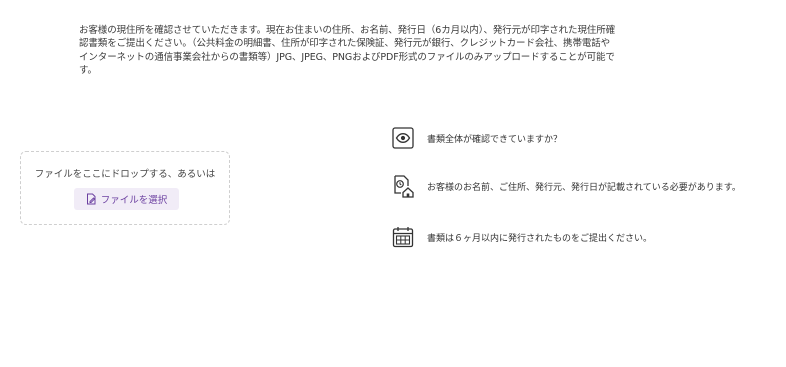 This screenshot has width=786, height=367. What do you see at coordinates (584, 187) in the screenshot?
I see `tip-text: お客様のお名前、ご住所、発行元、発行日が記載されている必要があります。` at bounding box center [584, 187].